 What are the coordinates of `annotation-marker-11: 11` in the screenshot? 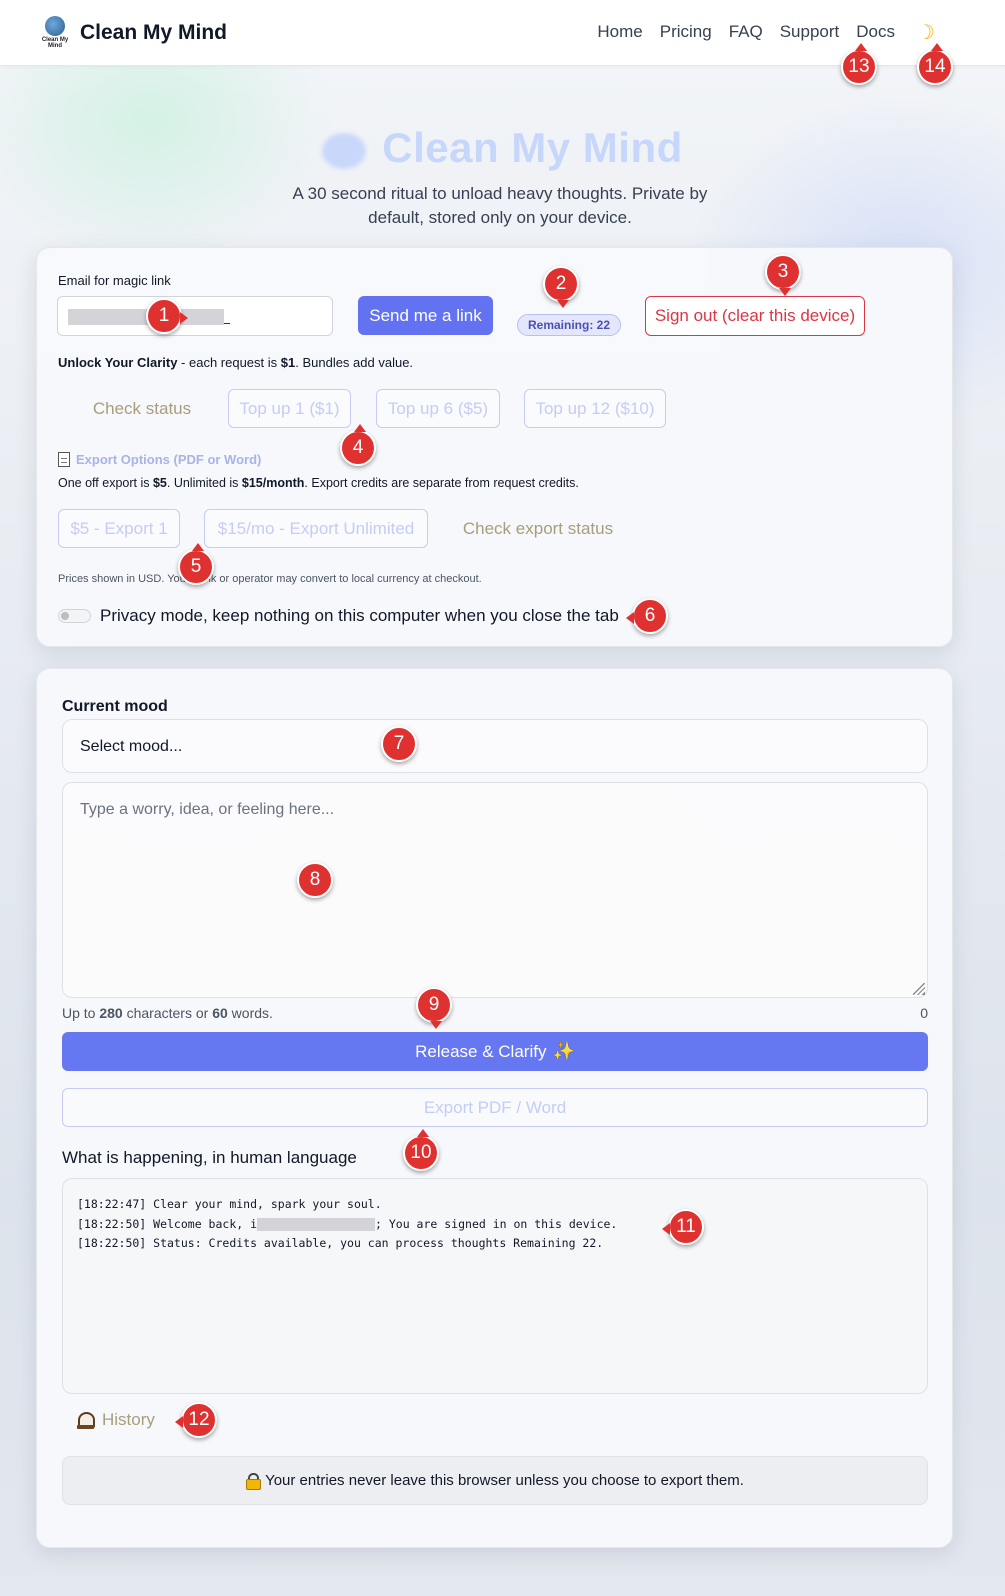 It's located at (683, 1227).